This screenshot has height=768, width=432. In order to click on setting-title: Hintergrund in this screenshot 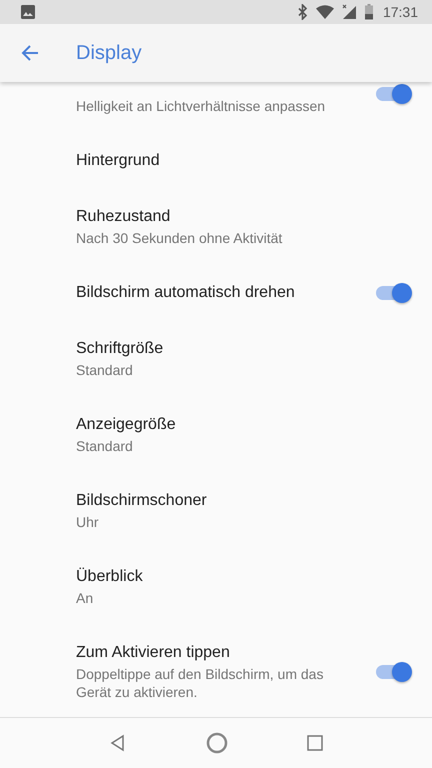, I will do `click(118, 161)`.